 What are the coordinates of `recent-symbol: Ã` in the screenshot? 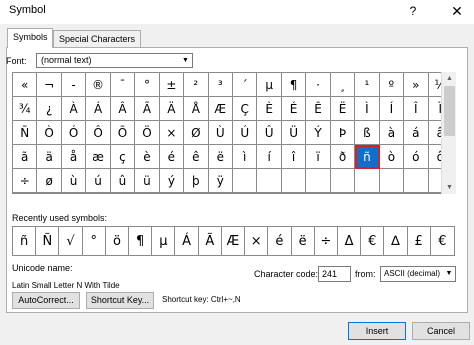 It's located at (210, 241).